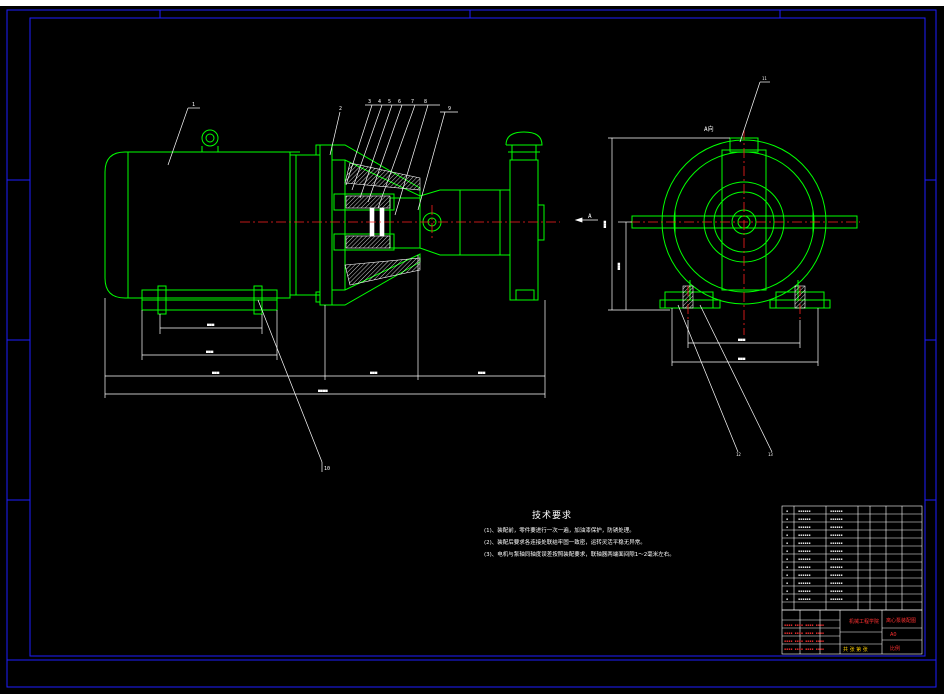 This screenshot has height=694, width=944. What do you see at coordinates (893, 635) in the screenshot?
I see `title-block-code: A0` at bounding box center [893, 635].